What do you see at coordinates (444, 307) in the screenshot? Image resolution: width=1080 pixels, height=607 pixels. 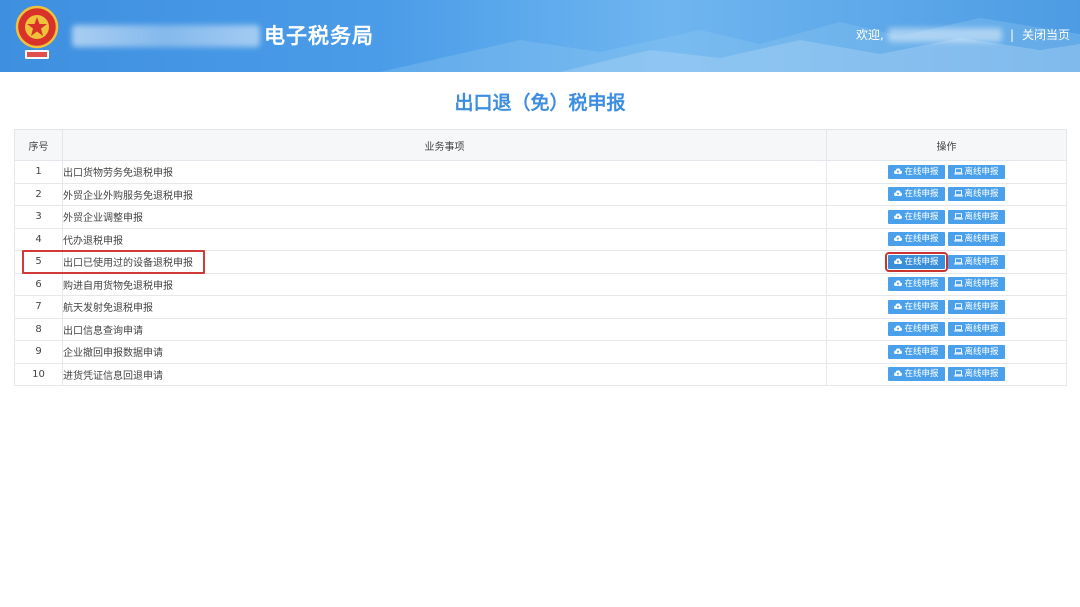 I see `row-item: 航天发射免退税申报` at bounding box center [444, 307].